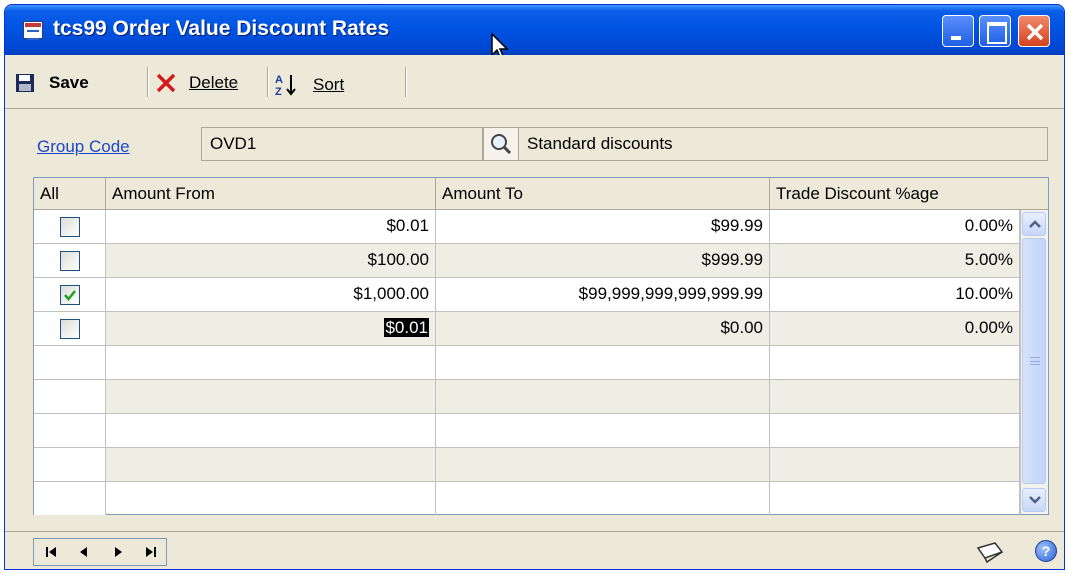 Image resolution: width=1069 pixels, height=574 pixels. What do you see at coordinates (83, 147) in the screenshot?
I see `group-code-link: Group Code` at bounding box center [83, 147].